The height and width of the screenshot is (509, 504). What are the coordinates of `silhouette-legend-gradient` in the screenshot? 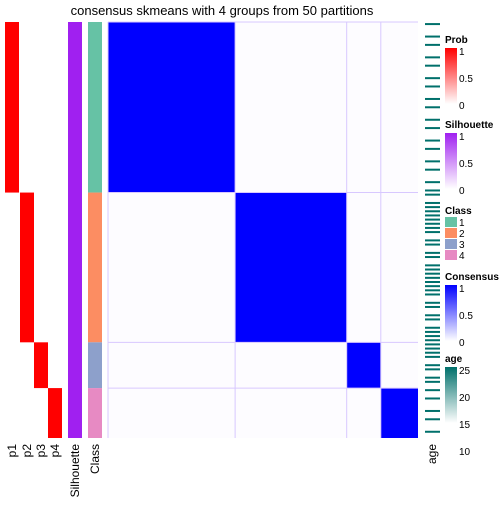 It's located at (451, 161).